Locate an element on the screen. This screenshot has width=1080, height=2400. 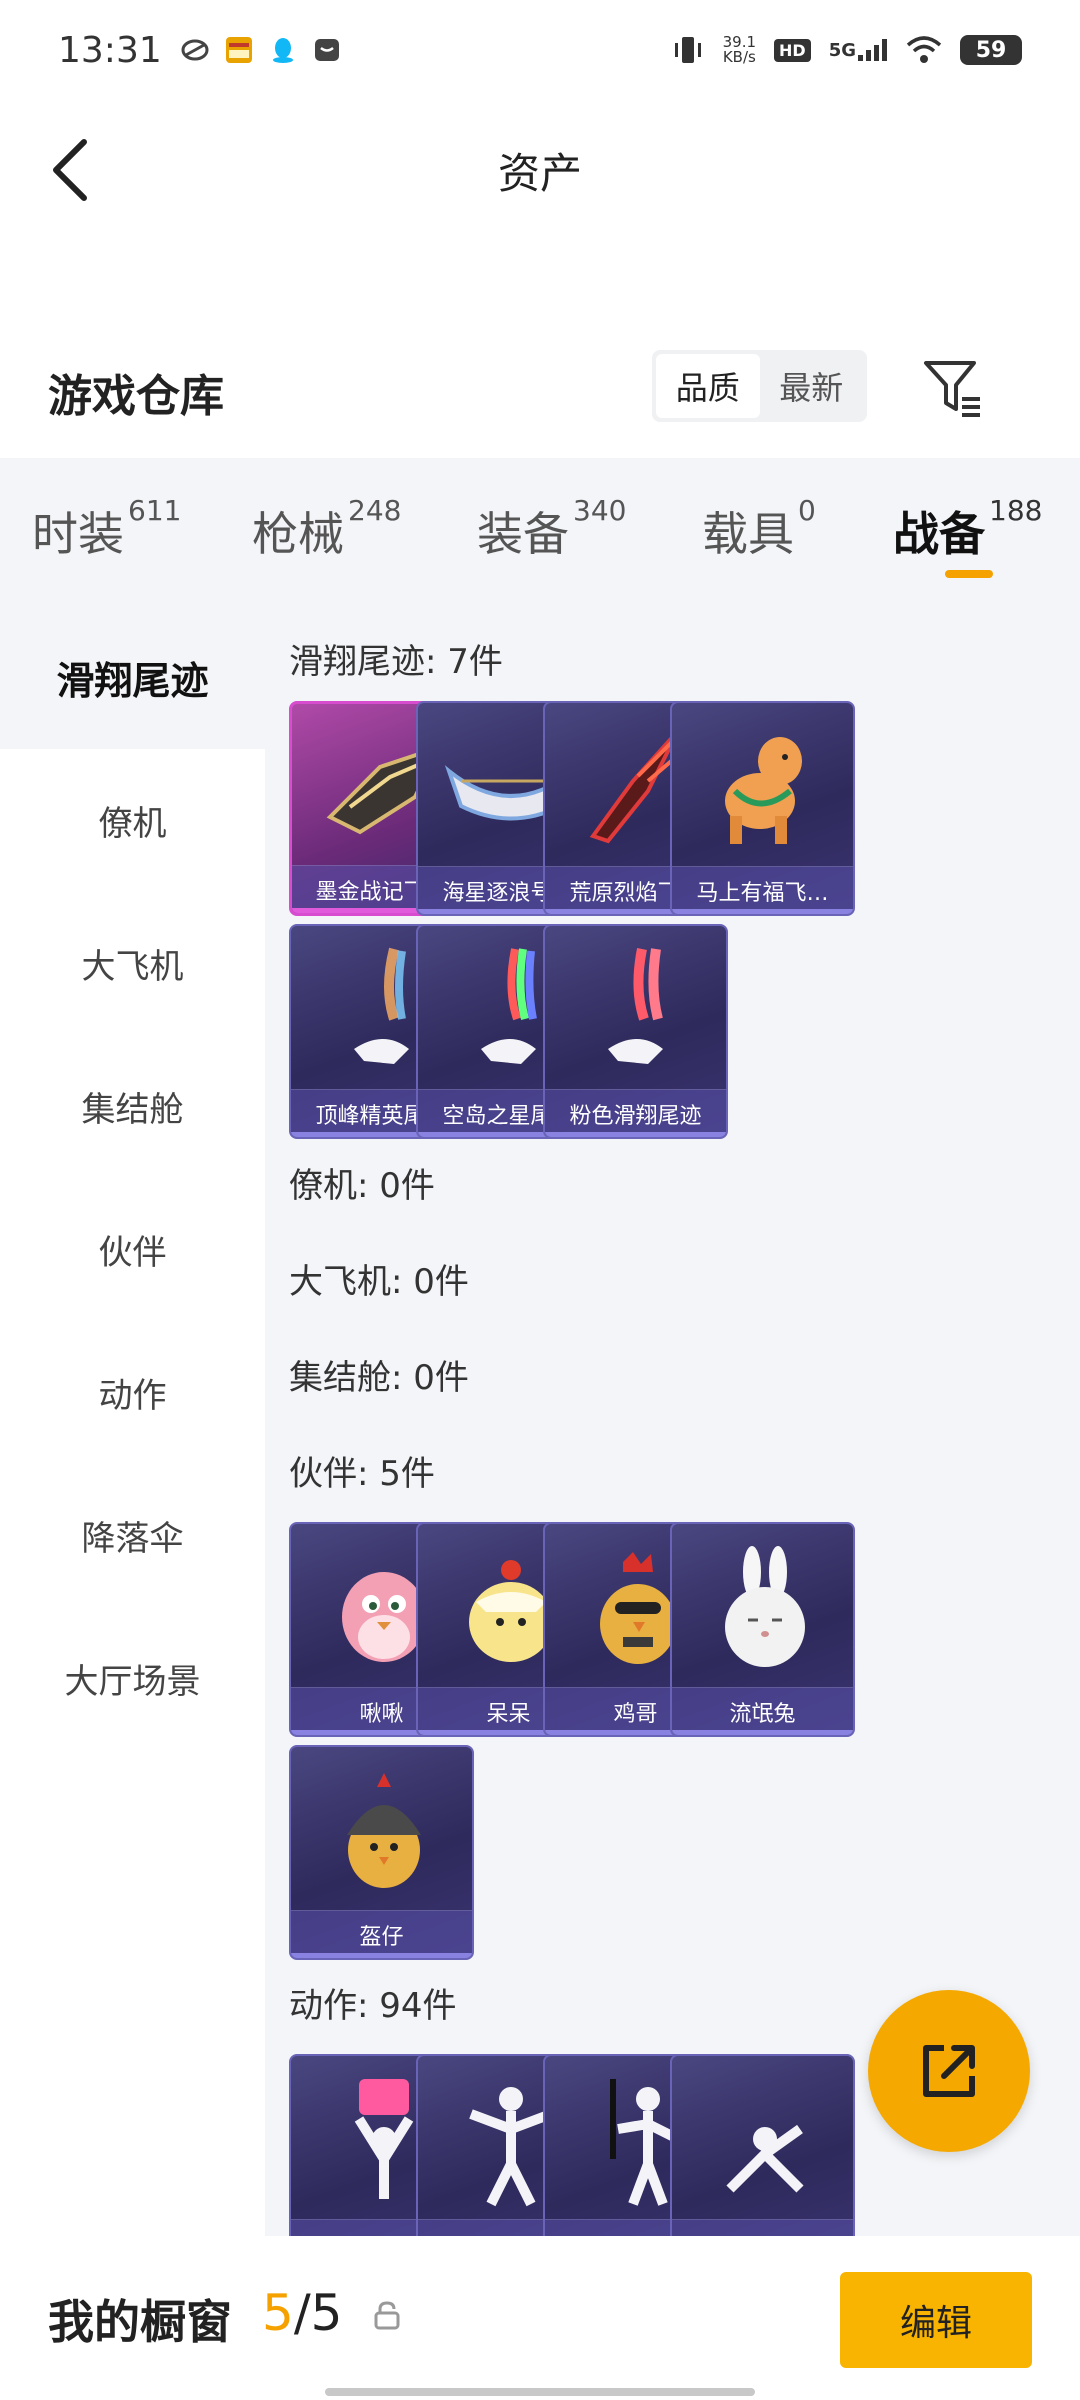
sort-toggle: 品质 最新 is located at coordinates (759, 386).